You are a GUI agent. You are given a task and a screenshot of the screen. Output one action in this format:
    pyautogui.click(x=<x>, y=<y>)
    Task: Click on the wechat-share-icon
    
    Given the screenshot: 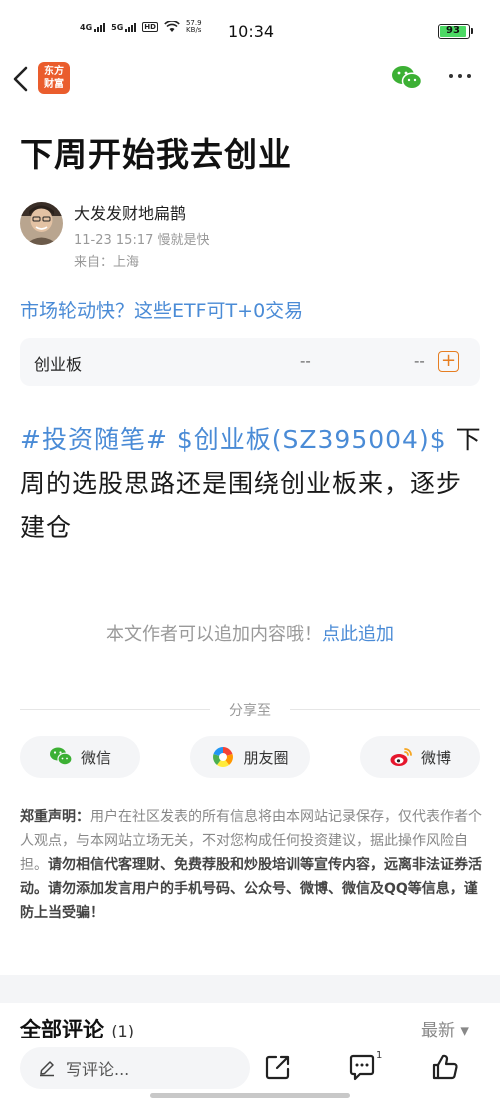 What is the action you would take?
    pyautogui.click(x=407, y=78)
    